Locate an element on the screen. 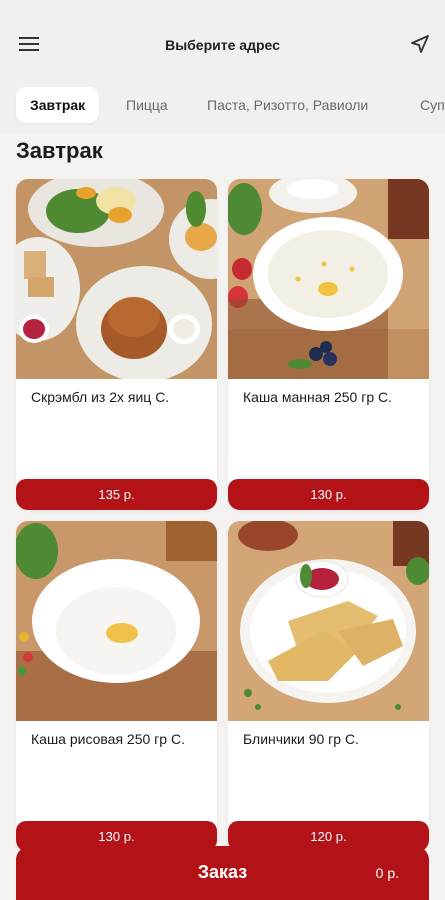 The image size is (445, 900). section-title: Завтрак is located at coordinates (59, 150).